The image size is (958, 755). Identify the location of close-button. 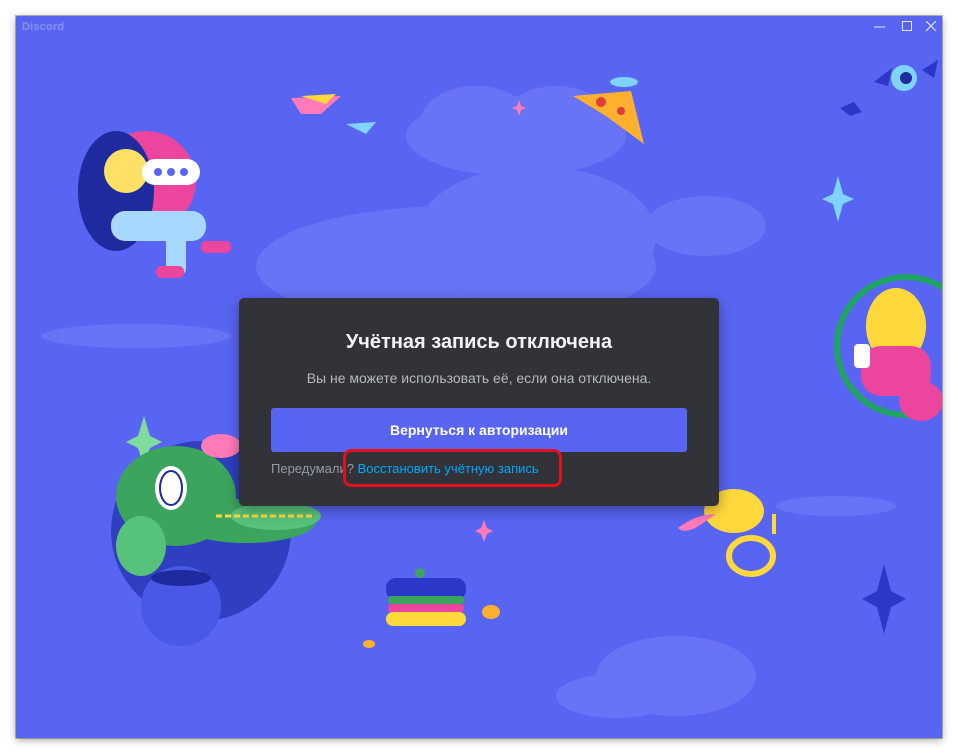
(931, 27).